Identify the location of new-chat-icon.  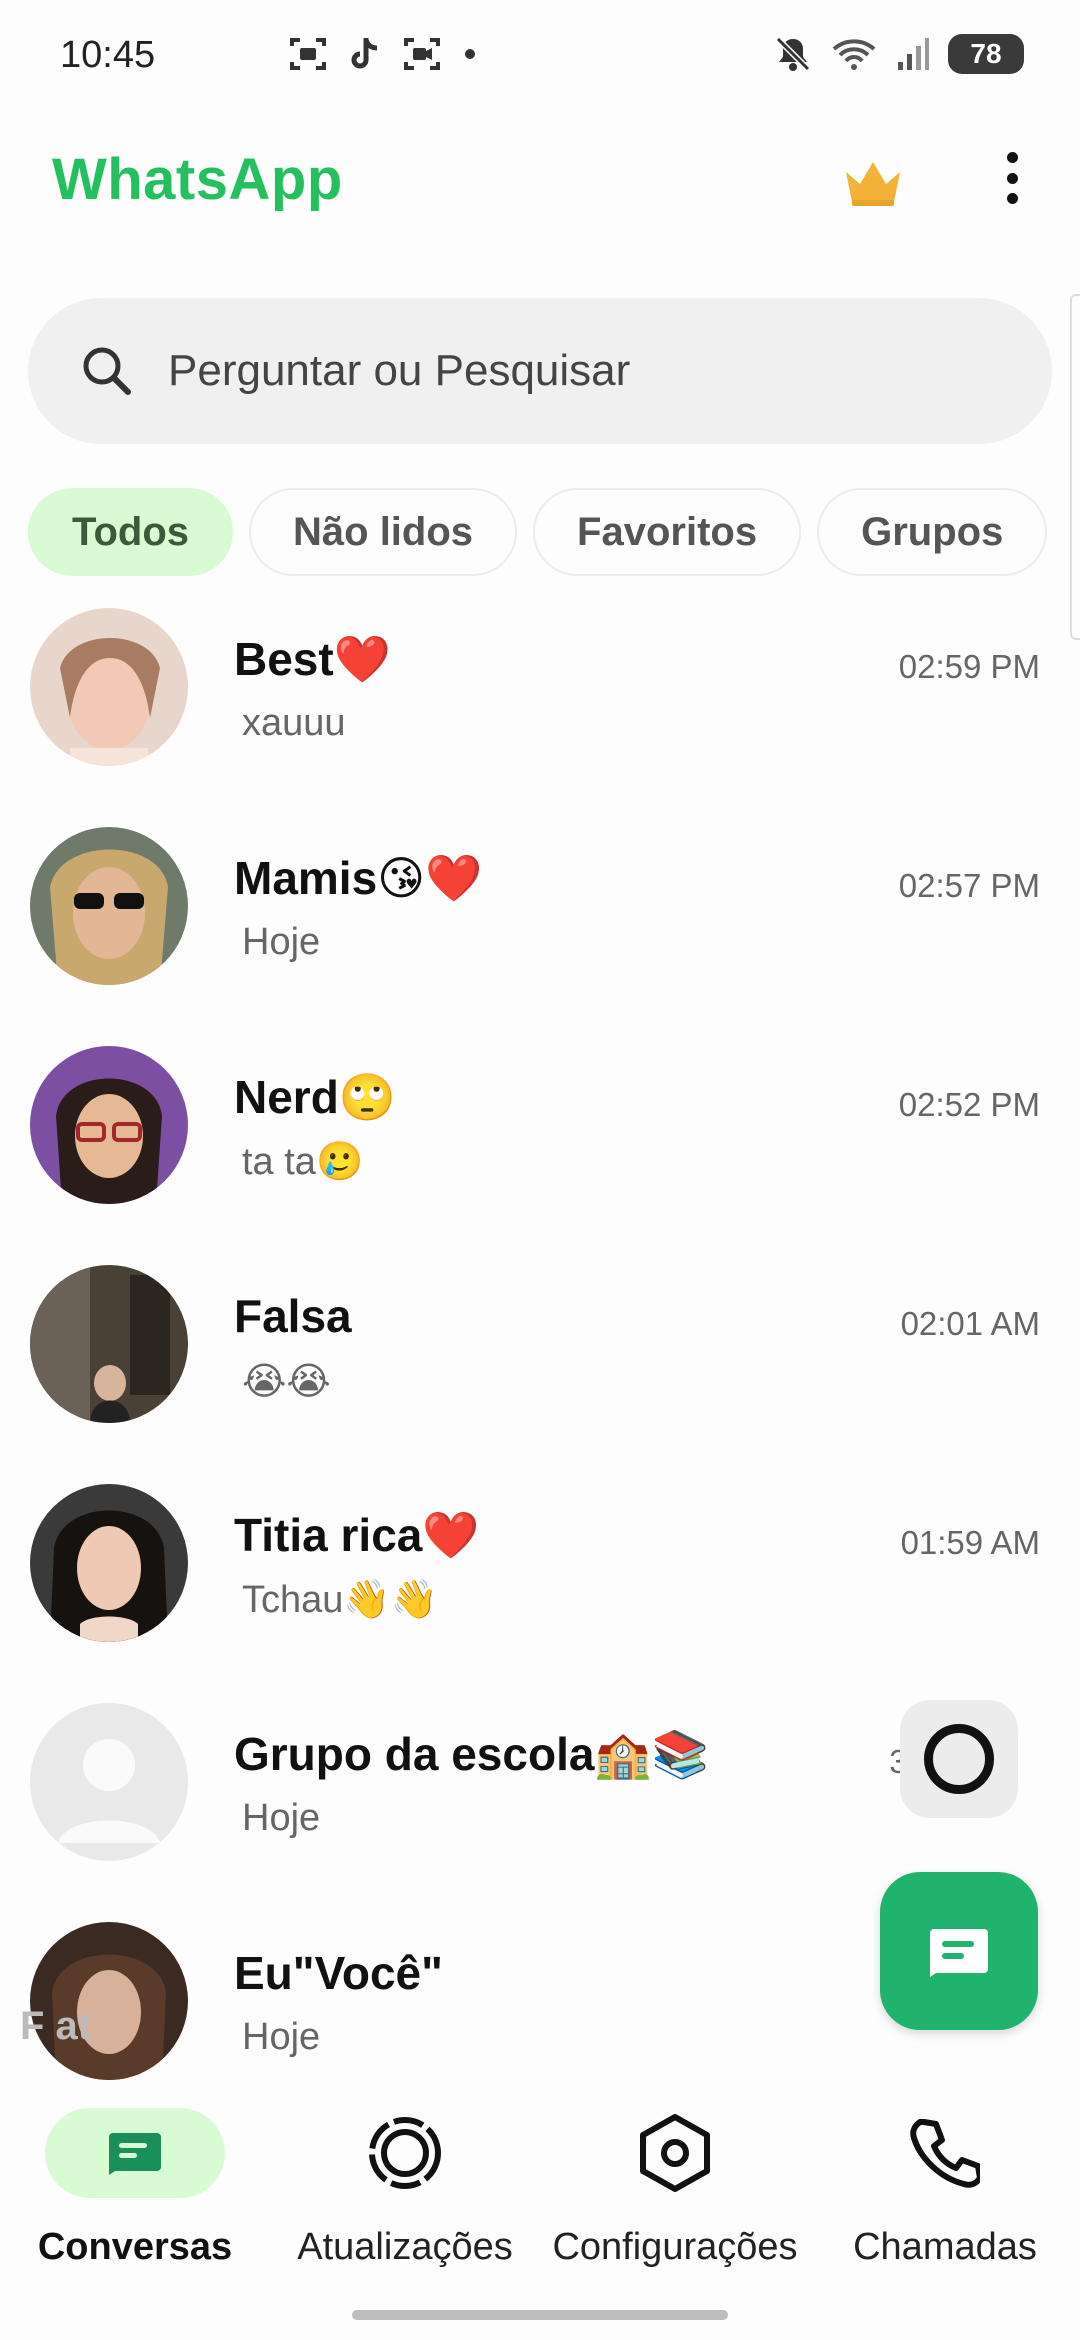
(959, 1953).